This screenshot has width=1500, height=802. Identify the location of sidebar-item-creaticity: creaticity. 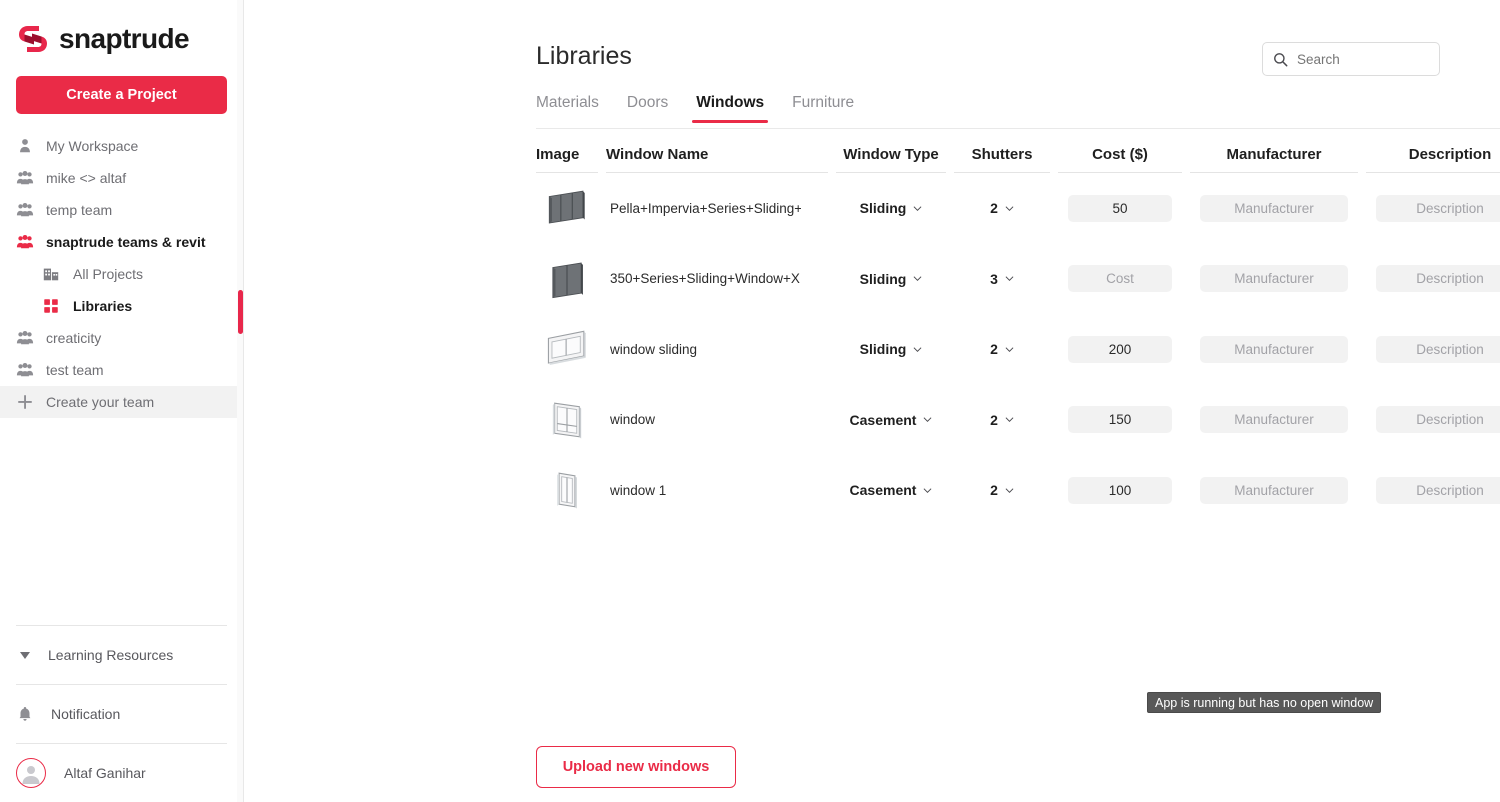
(121, 338).